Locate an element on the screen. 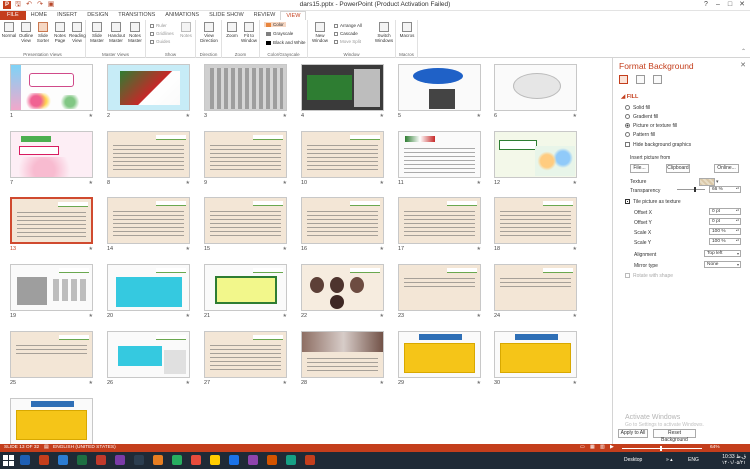  pane-close-button: ✕ is located at coordinates (743, 65).